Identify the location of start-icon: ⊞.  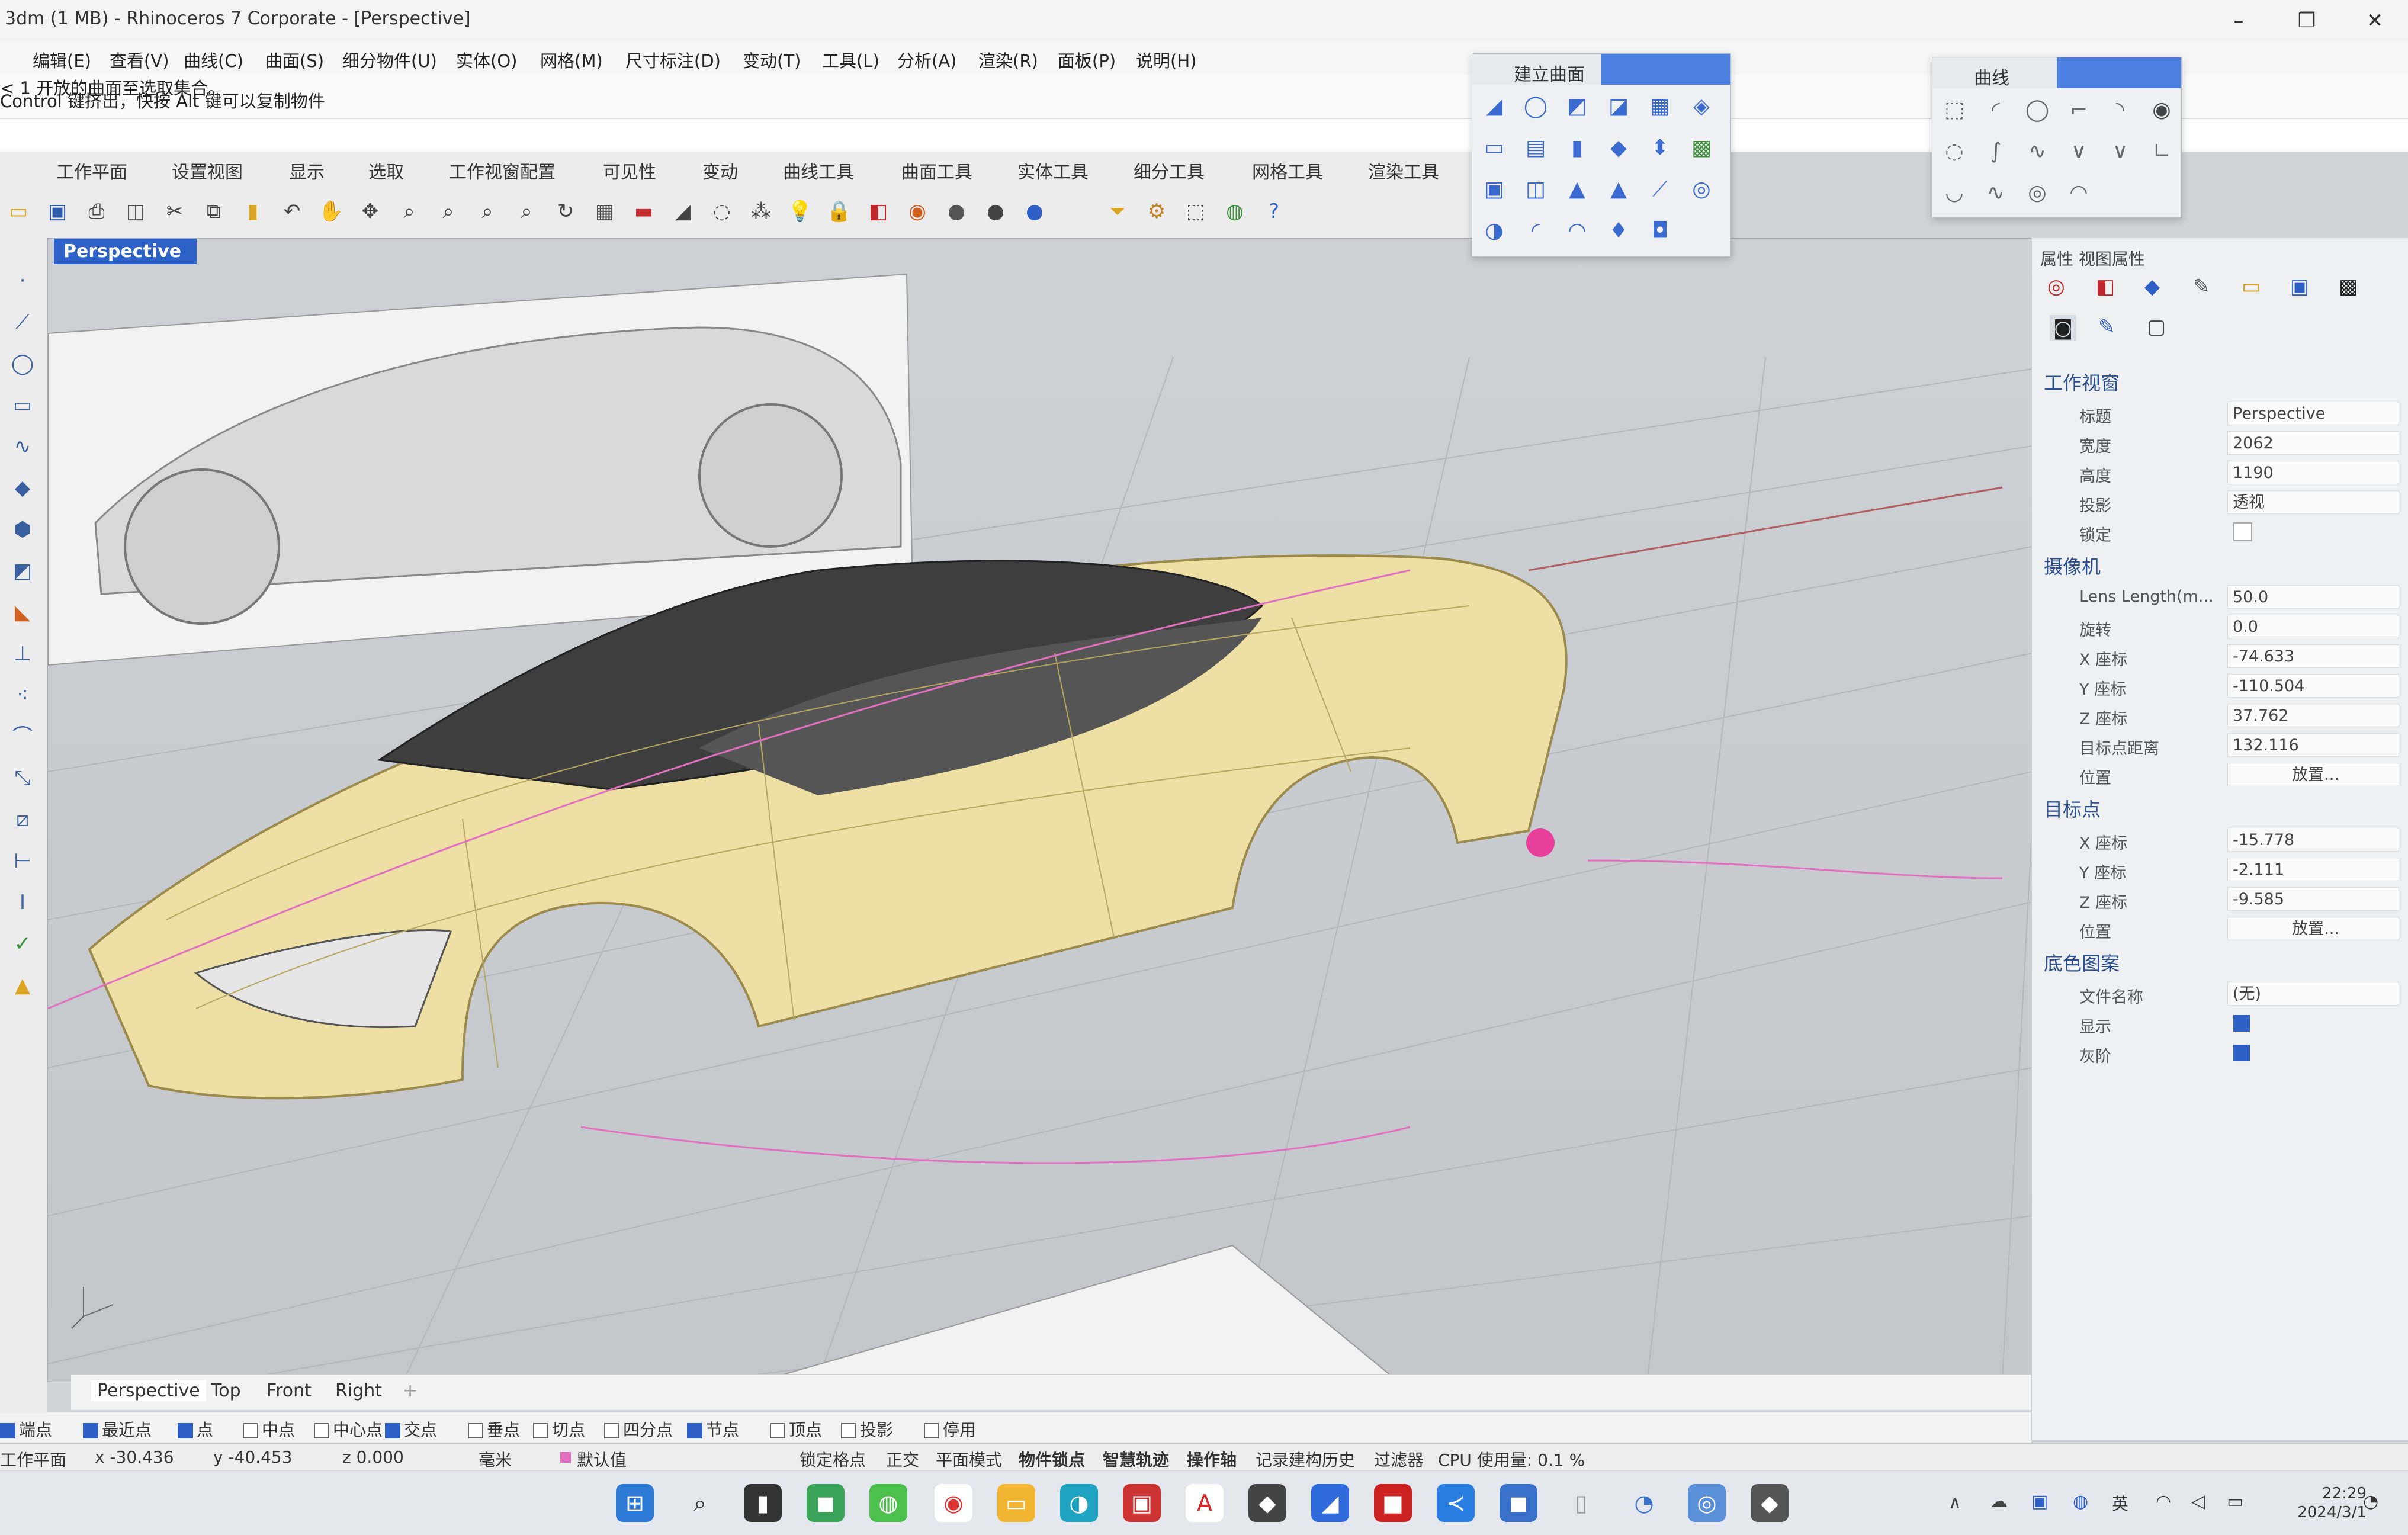
(635, 1503).